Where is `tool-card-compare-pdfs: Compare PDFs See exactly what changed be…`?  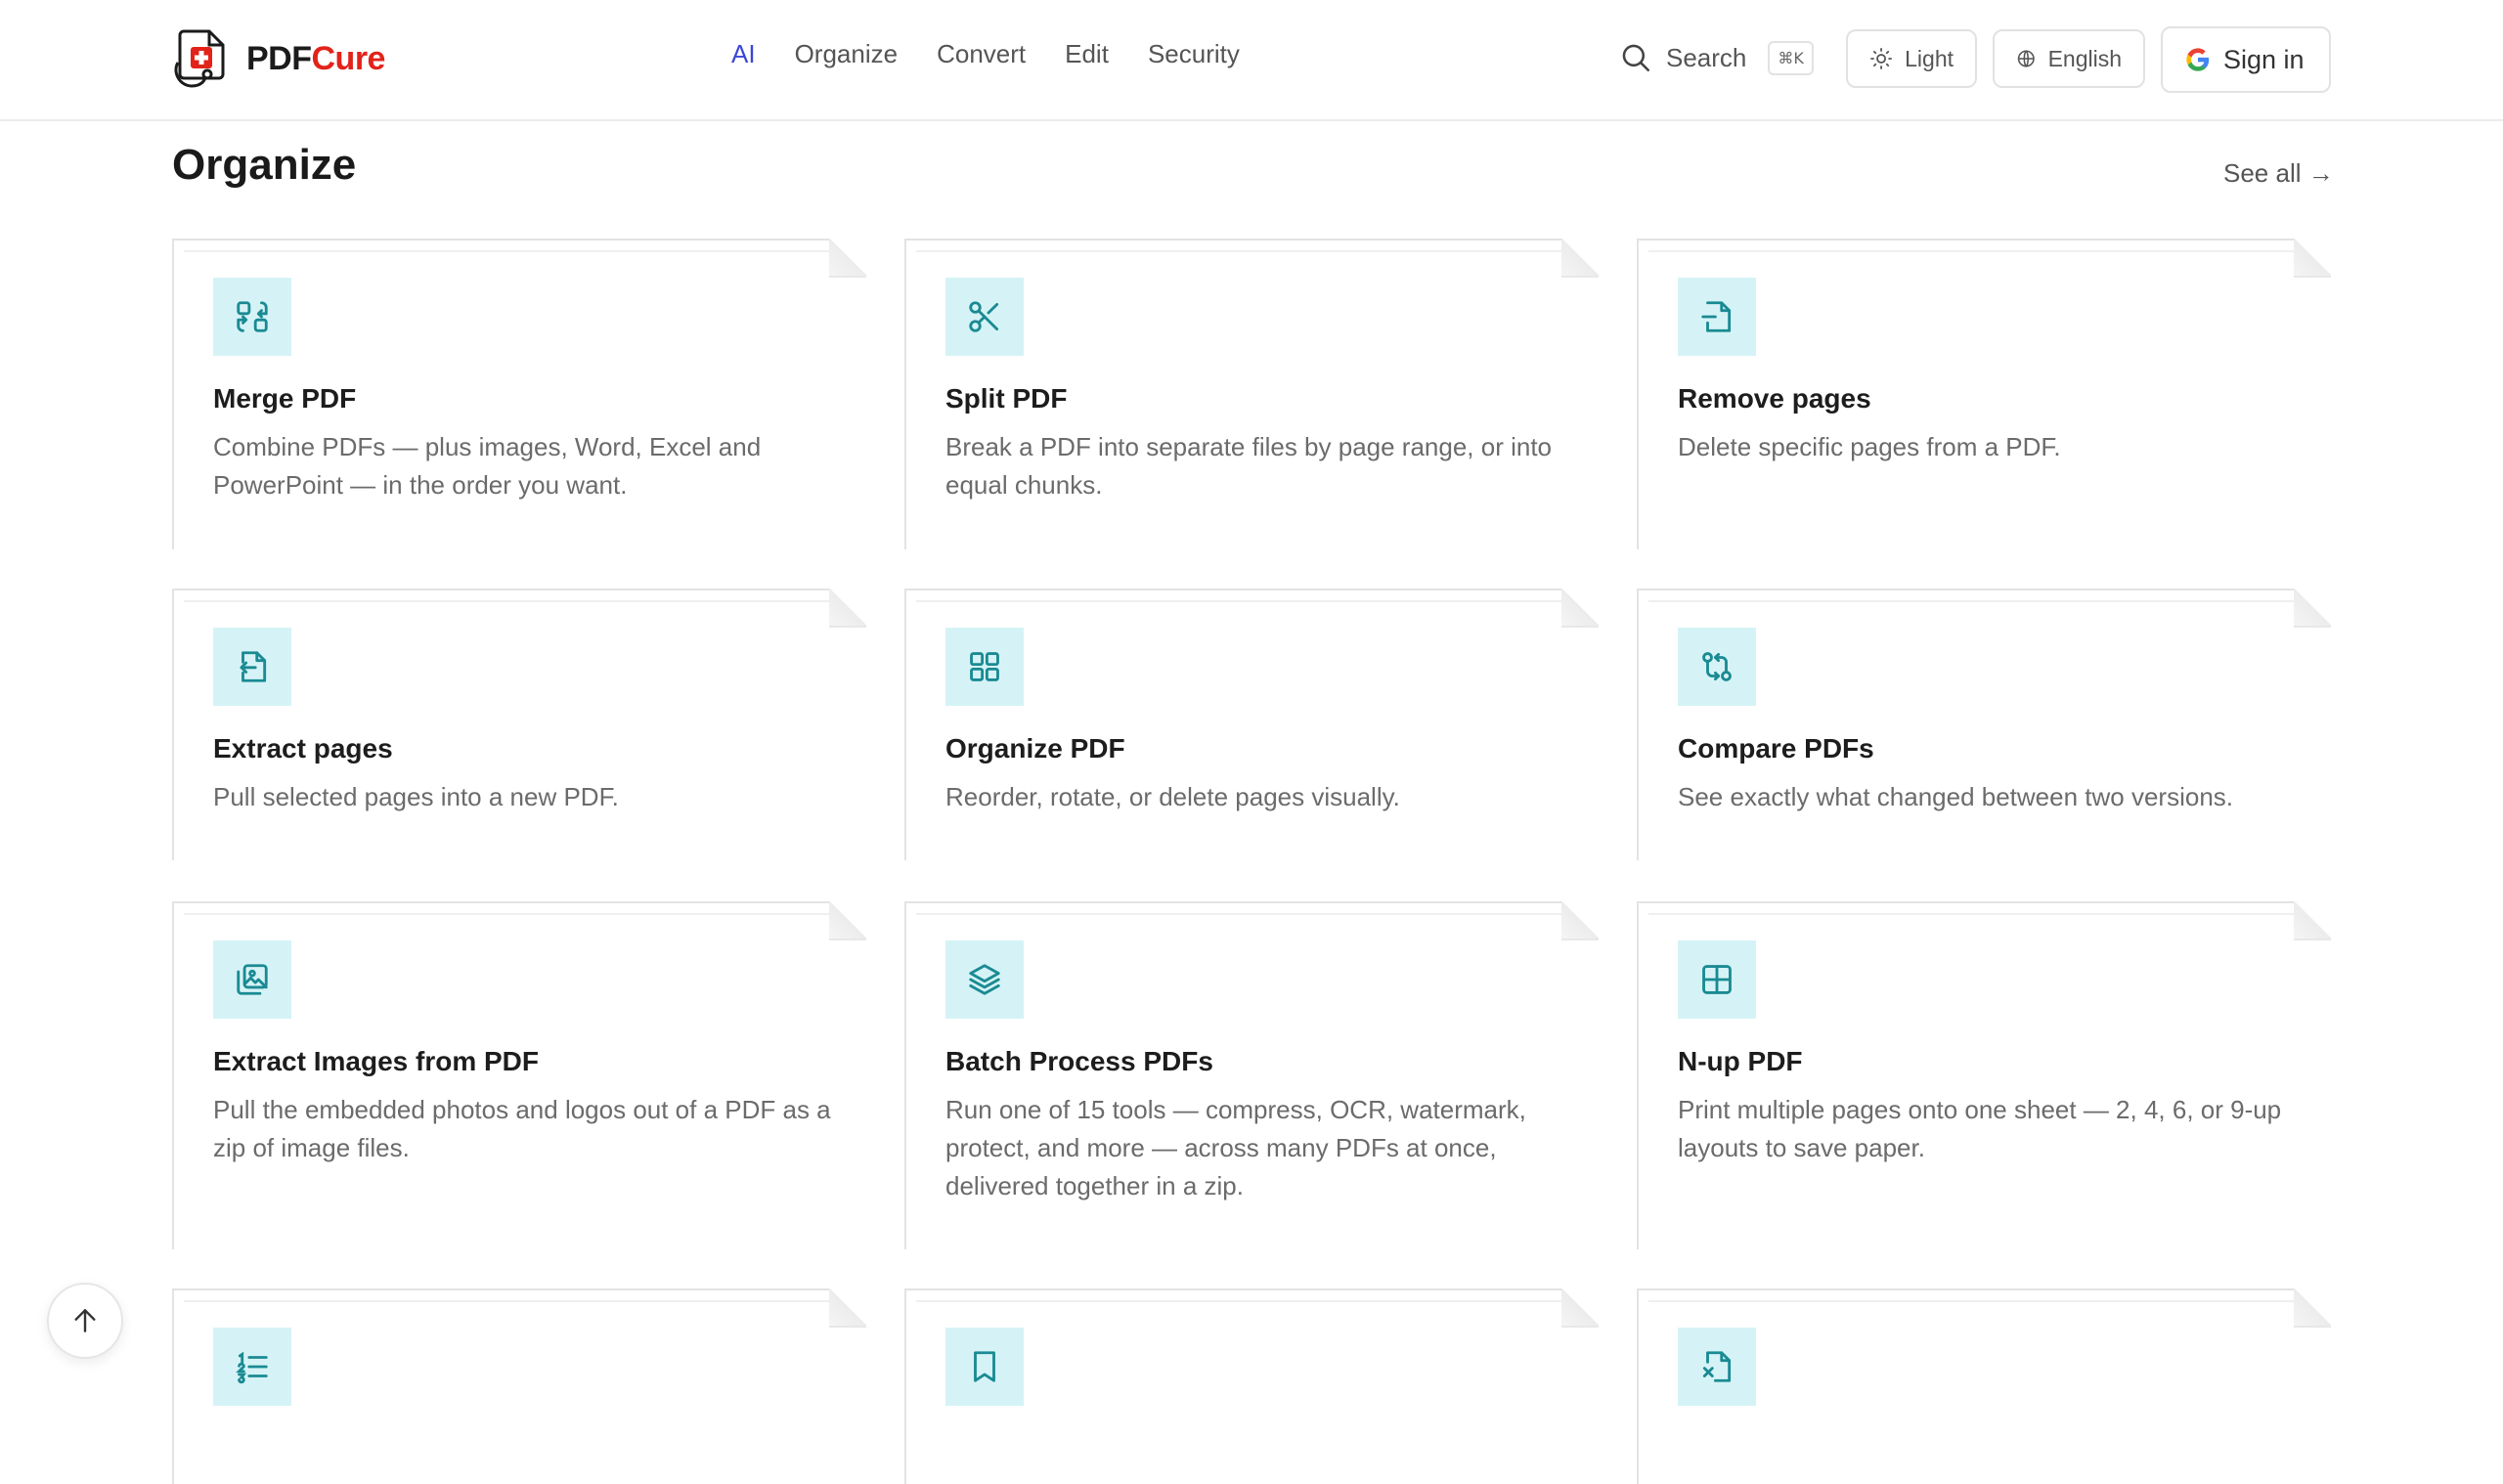 tool-card-compare-pdfs: Compare PDFs See exactly what changed be… is located at coordinates (1984, 724).